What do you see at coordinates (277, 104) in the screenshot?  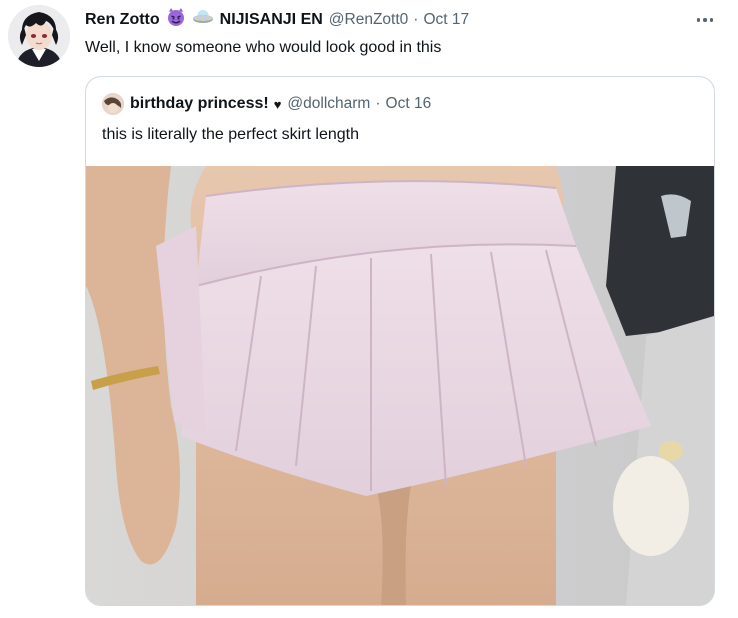 I see `black-heart-icon: ♥` at bounding box center [277, 104].